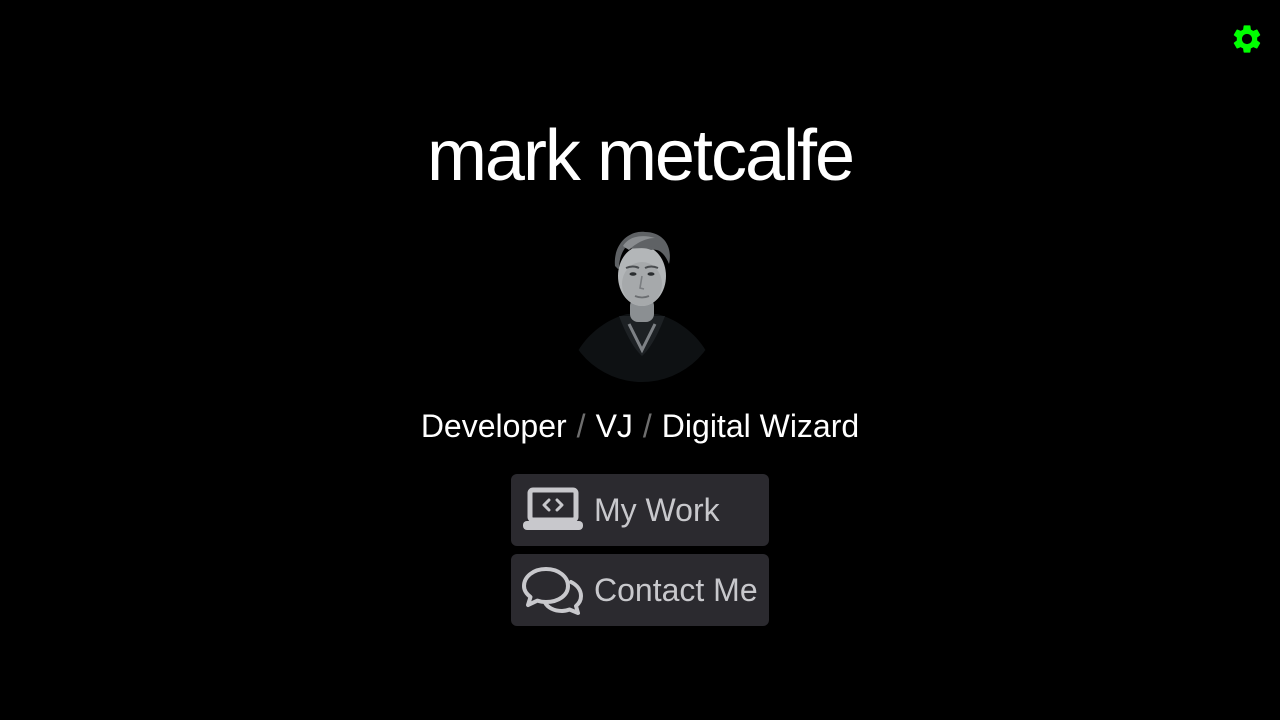  What do you see at coordinates (640, 426) in the screenshot?
I see `tagline: Developer / VJ / Digital Wizard` at bounding box center [640, 426].